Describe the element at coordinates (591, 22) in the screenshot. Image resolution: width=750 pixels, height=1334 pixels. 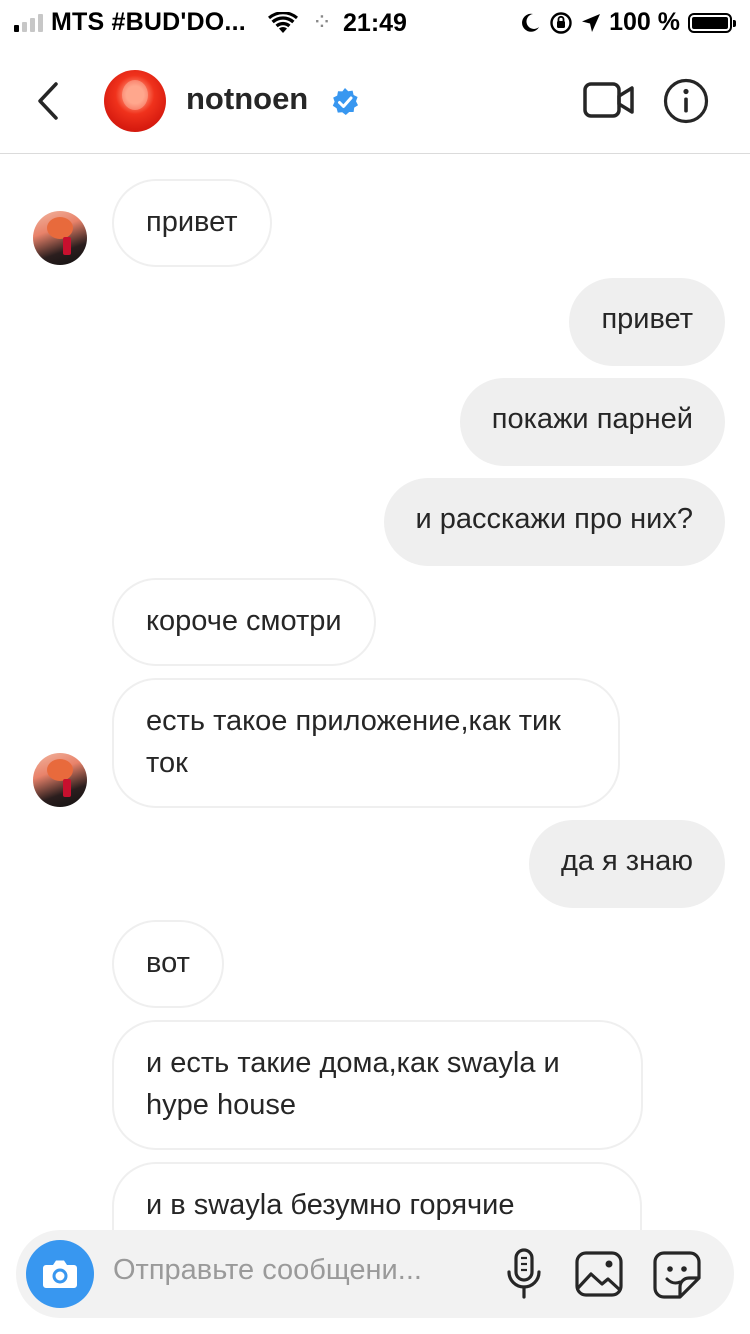
I see `location-arrow-icon` at that location.